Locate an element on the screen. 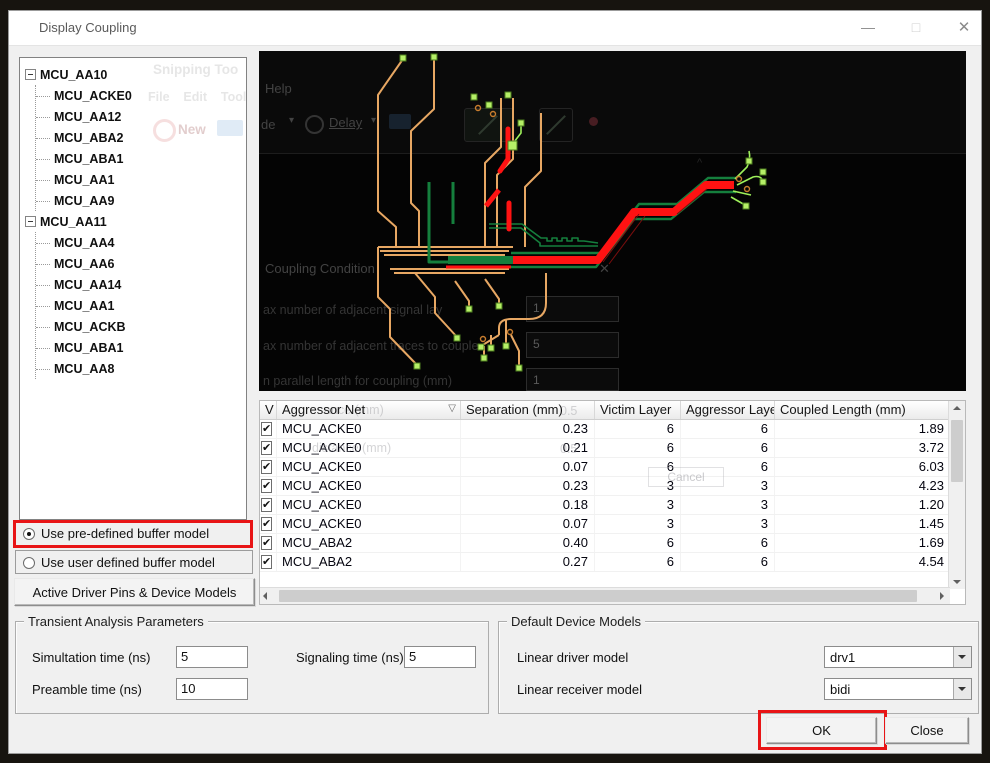 This screenshot has width=990, height=763. table-row: ✔ MCU_ABA2 0.40 6 6 1.69 is located at coordinates (612, 543).